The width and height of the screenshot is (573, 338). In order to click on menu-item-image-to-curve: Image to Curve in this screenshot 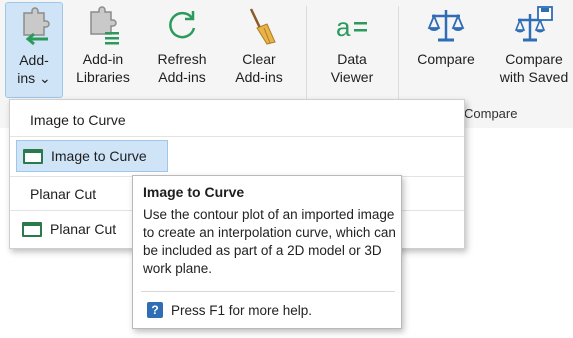, I will do `click(92, 156)`.